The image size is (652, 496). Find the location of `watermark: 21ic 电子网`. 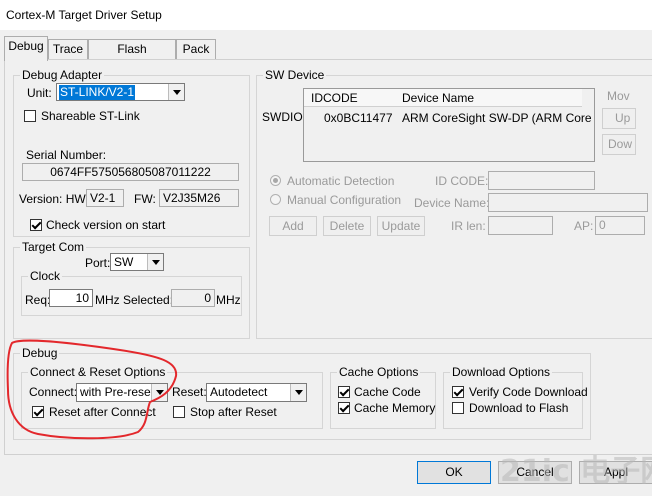

watermark: 21ic 电子网 is located at coordinates (576, 468).